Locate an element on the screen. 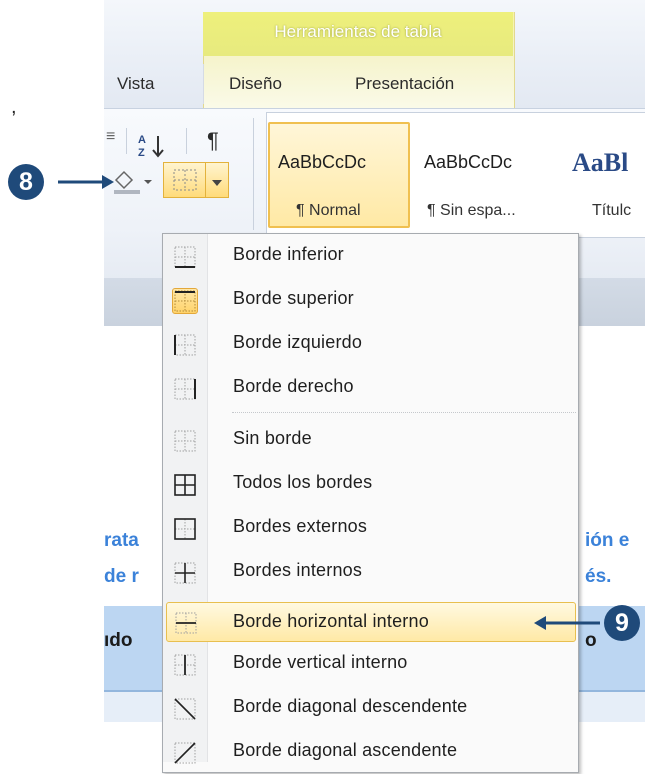  menu-item-borde-derecho: Borde derecho is located at coordinates (370, 388).